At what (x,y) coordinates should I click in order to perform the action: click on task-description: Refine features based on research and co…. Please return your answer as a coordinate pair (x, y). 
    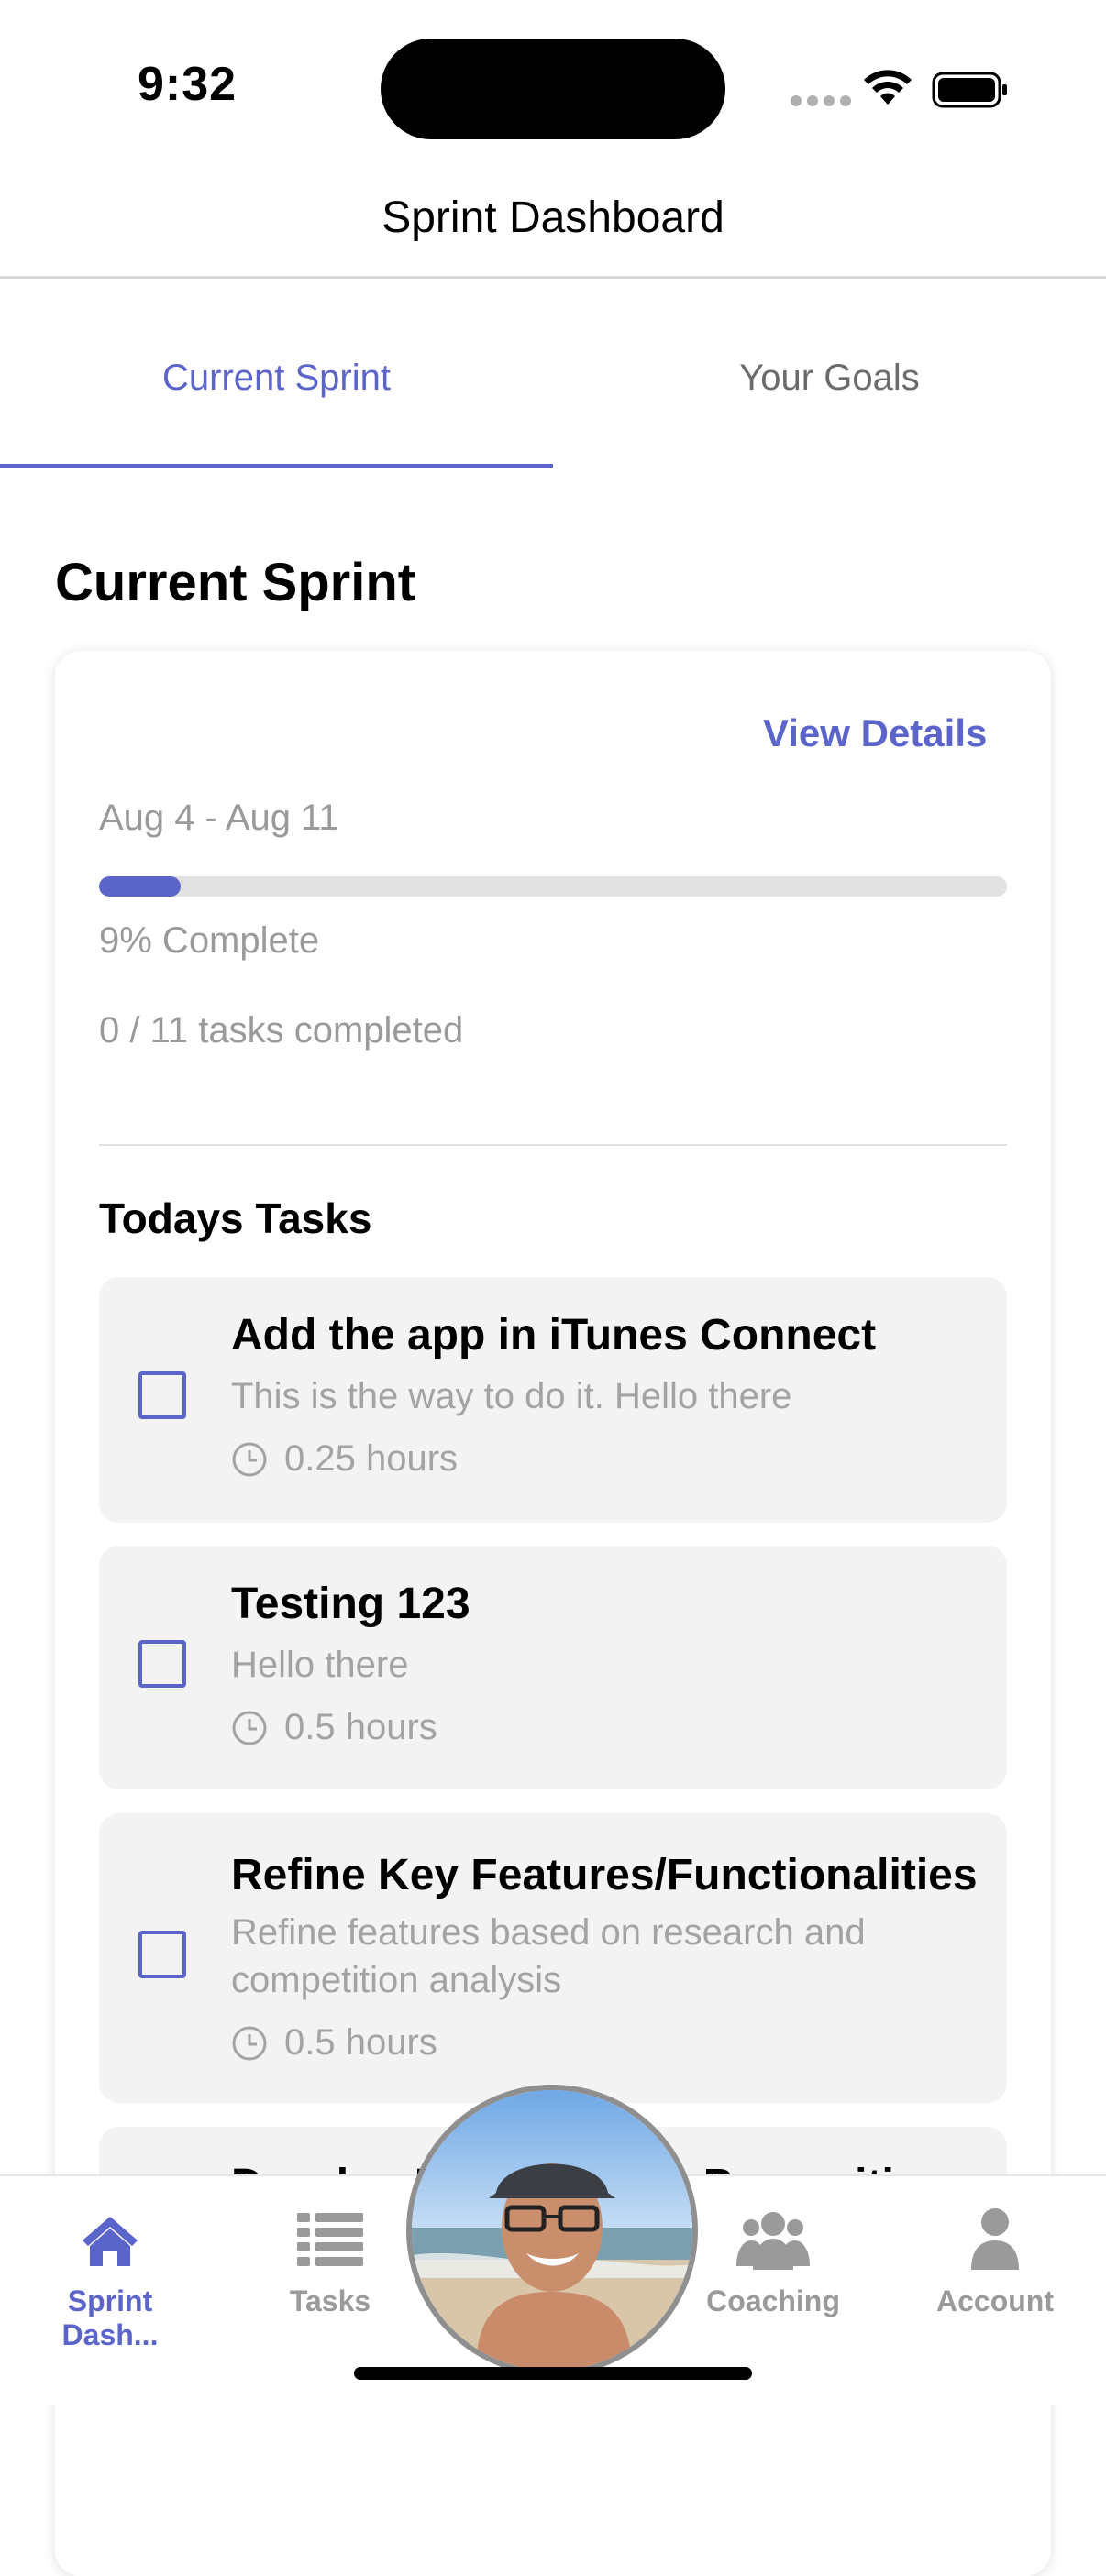
    Looking at the image, I should click on (549, 1956).